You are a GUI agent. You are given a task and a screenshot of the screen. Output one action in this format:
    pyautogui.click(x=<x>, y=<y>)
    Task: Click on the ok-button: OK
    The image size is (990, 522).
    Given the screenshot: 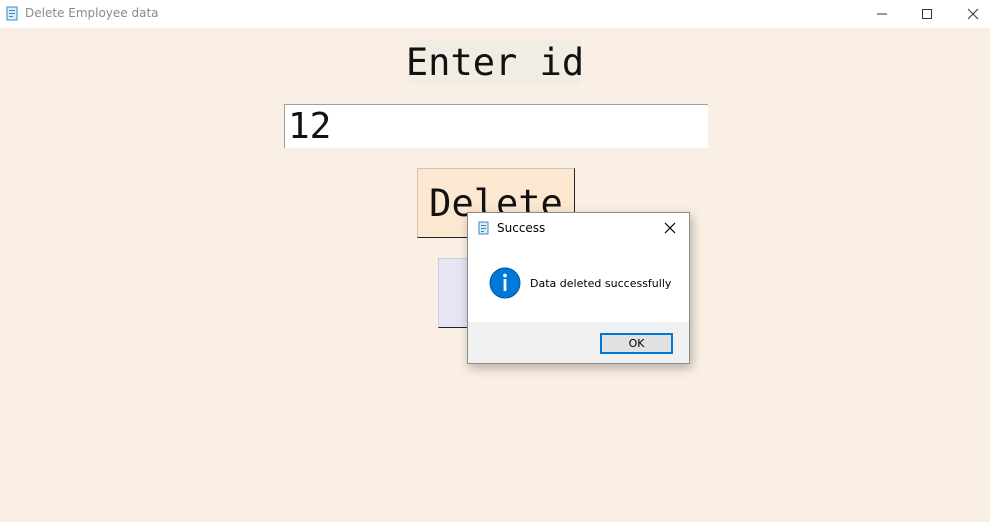 What is the action you would take?
    pyautogui.click(x=636, y=343)
    